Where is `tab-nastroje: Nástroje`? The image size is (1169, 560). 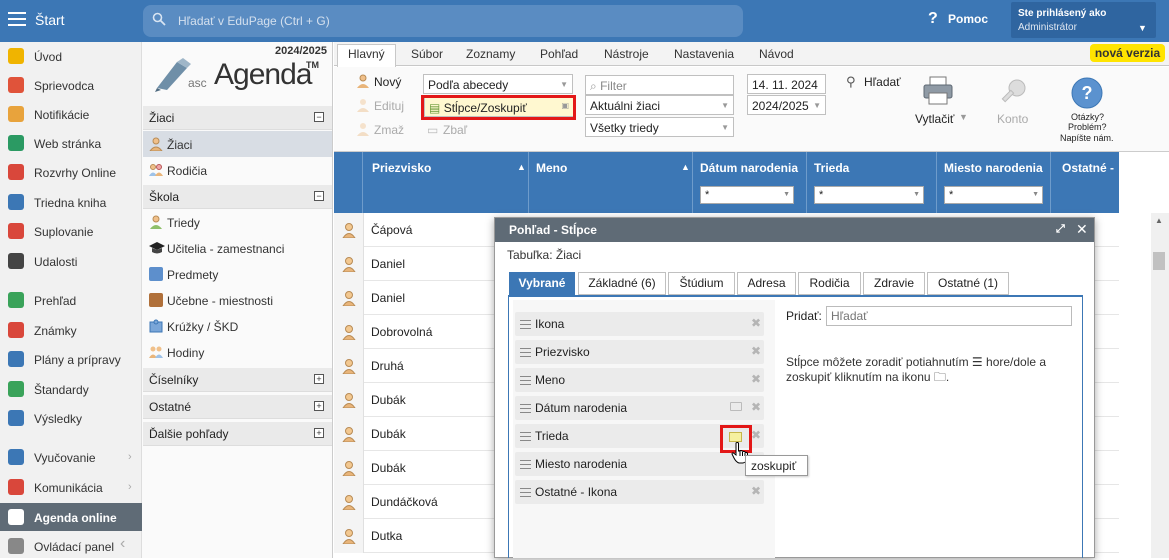 tab-nastroje: Nástroje is located at coordinates (626, 54).